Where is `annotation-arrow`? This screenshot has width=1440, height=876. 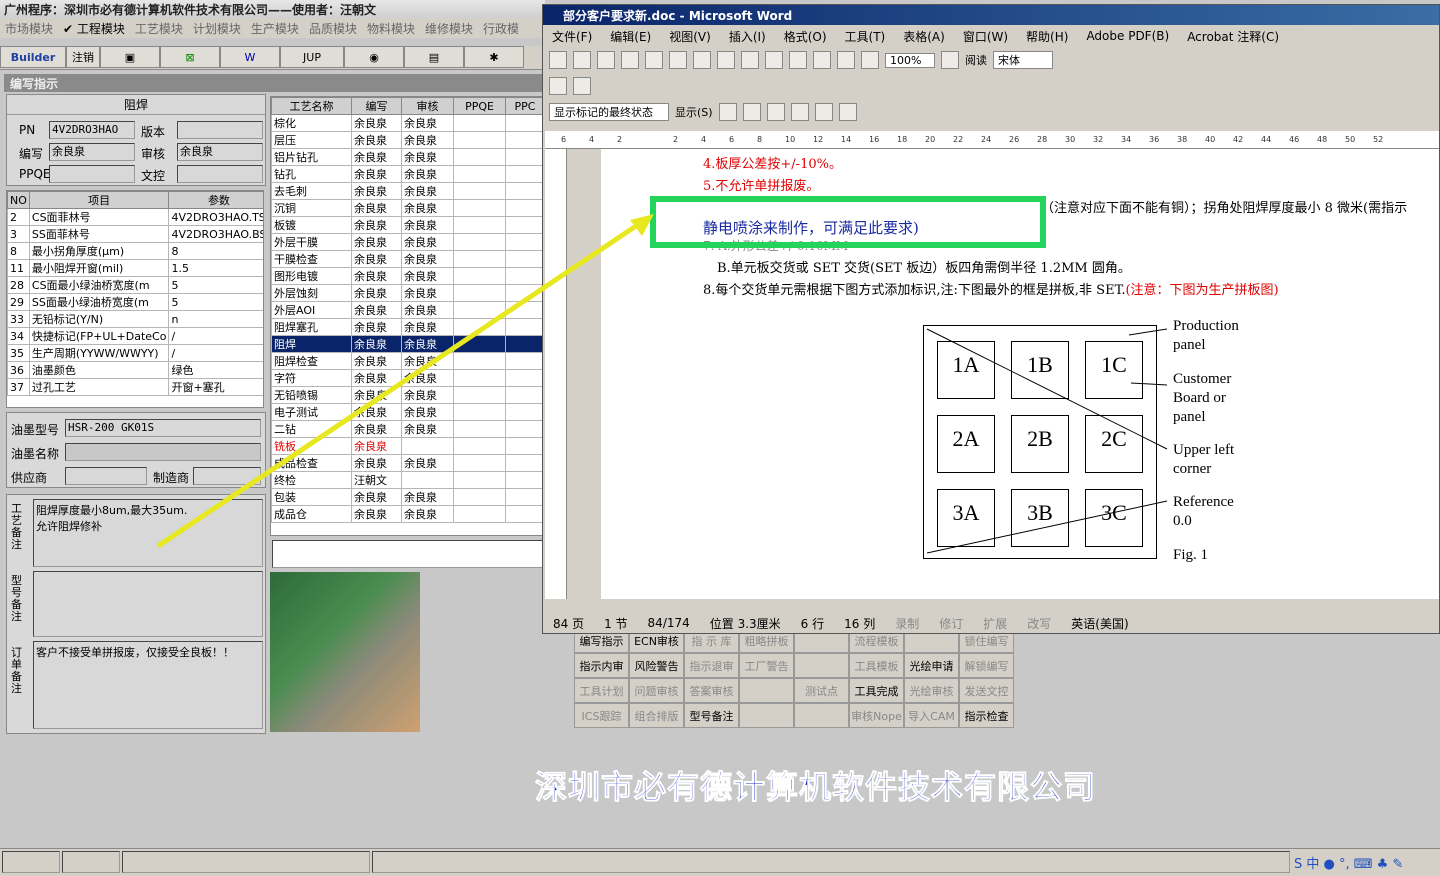
annotation-arrow is located at coordinates (405, 381).